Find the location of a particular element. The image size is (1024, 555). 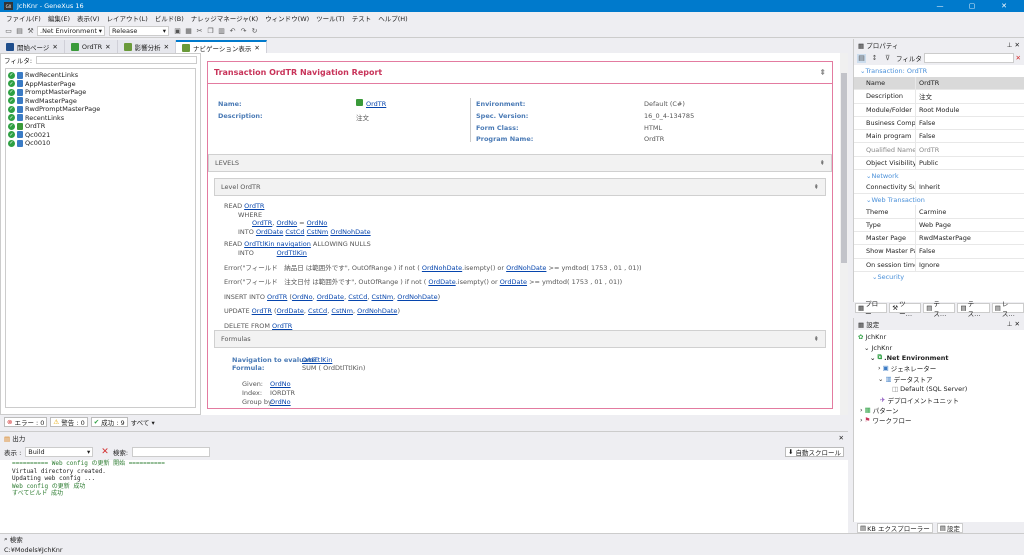

open-icon: ▤ is located at coordinates (19, 30).